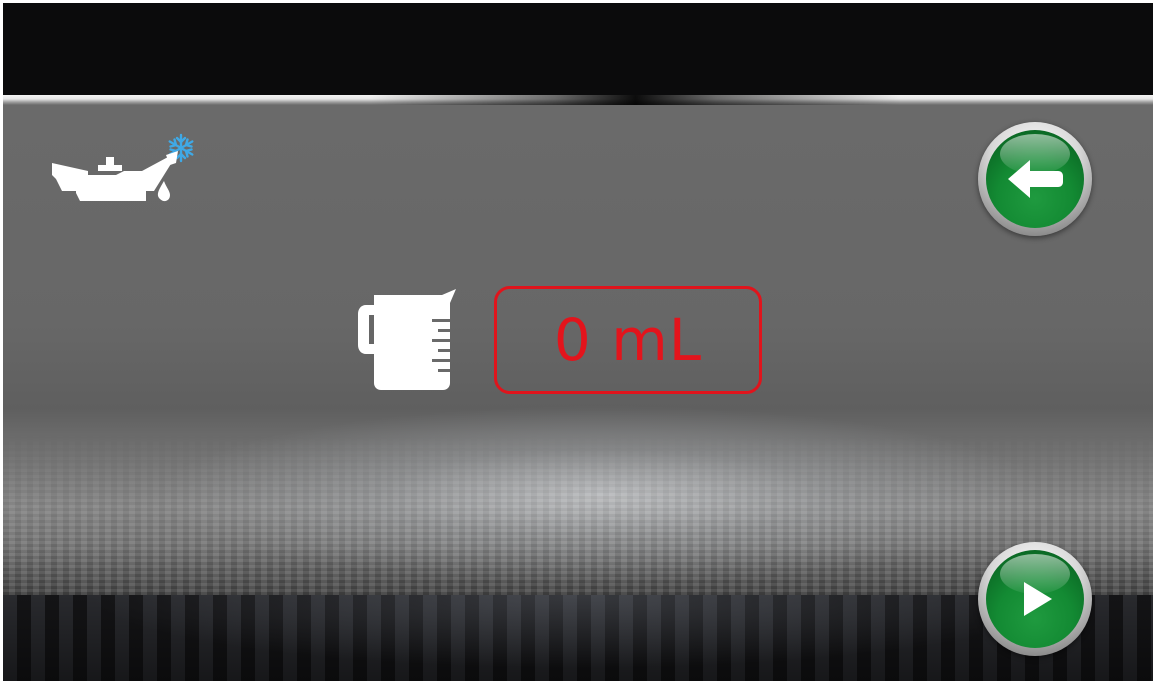  Describe the element at coordinates (578, 49) in the screenshot. I see `header-bar` at that location.